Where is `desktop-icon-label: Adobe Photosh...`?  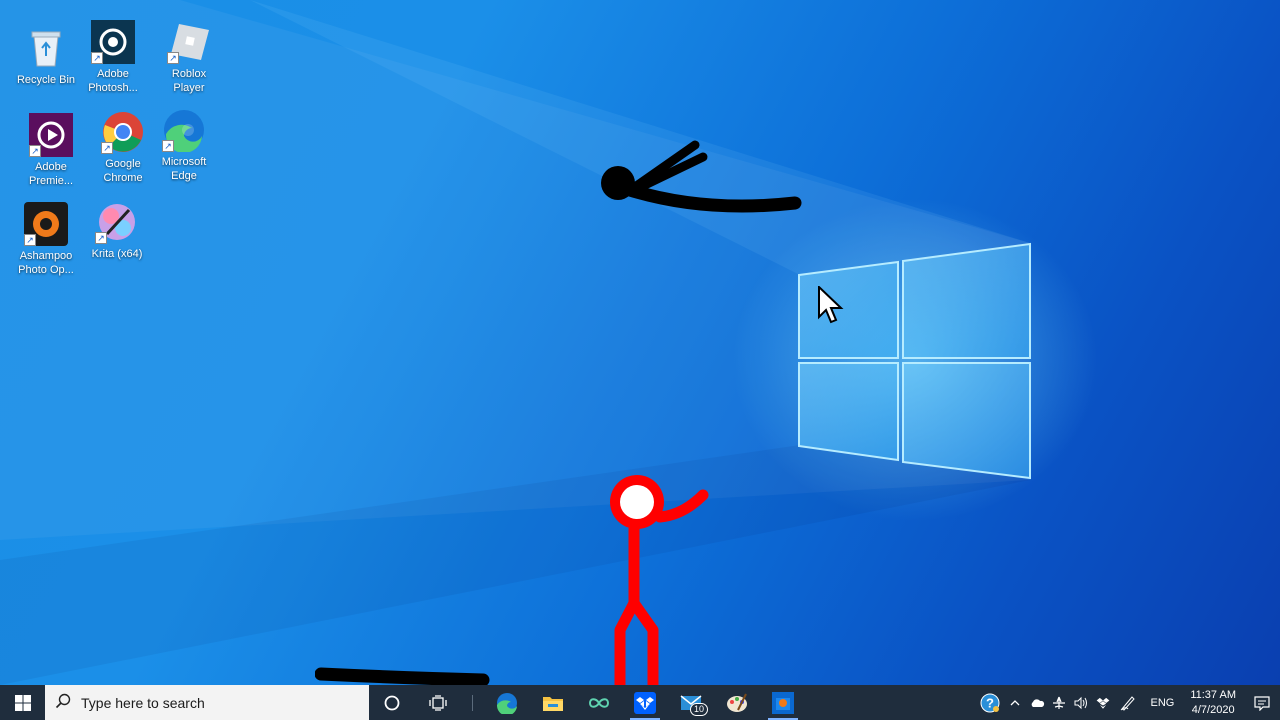
desktop-icon-label: Adobe Photosh... is located at coordinates (113, 81).